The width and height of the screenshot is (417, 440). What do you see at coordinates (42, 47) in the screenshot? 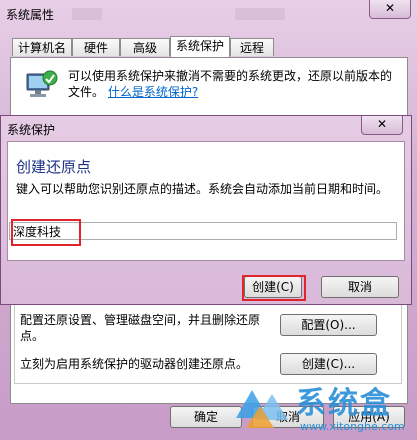
I see `tab-computer-name: 计算机名` at bounding box center [42, 47].